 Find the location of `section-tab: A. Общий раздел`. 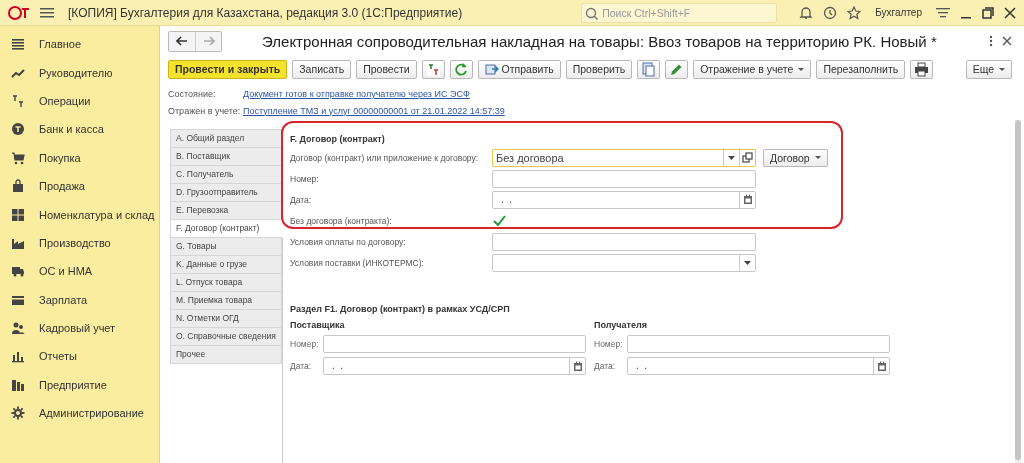

section-tab: A. Общий раздел is located at coordinates (226, 138).